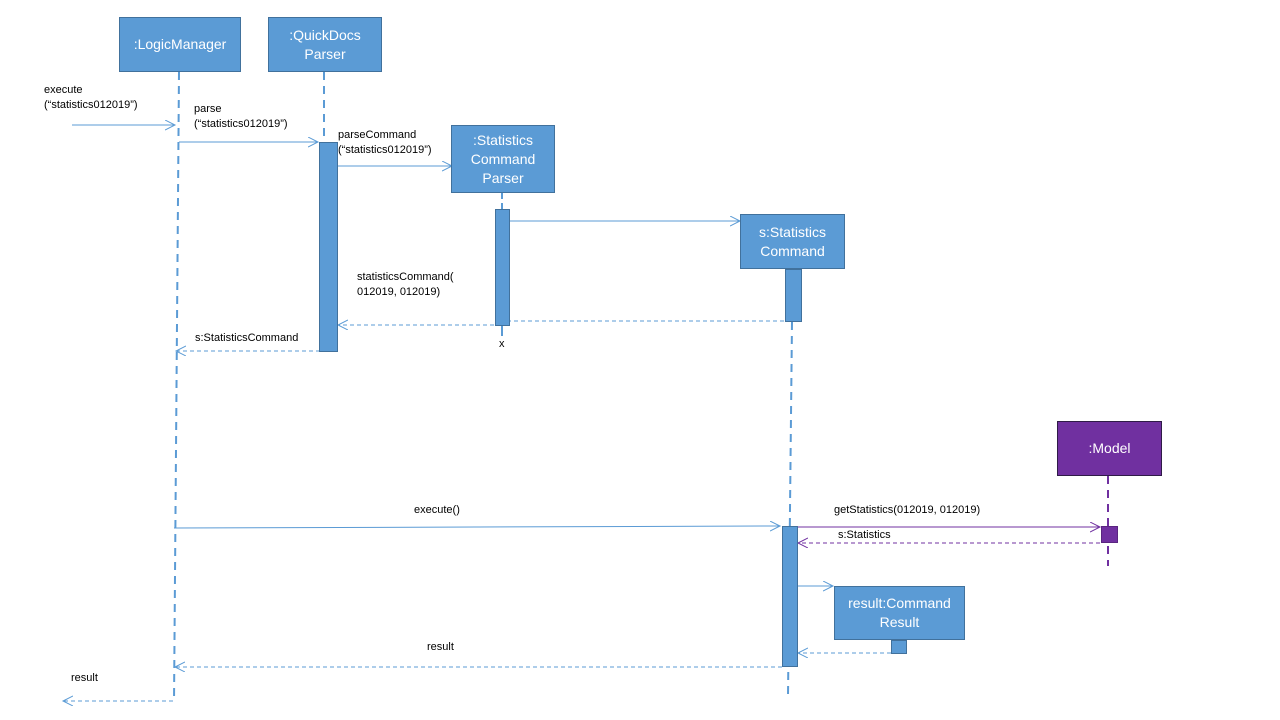 The image size is (1280, 720). Describe the element at coordinates (405, 284) in the screenshot. I see `label-statistics-command-ctor: statisticsCommand( 012019, 012019)` at that location.